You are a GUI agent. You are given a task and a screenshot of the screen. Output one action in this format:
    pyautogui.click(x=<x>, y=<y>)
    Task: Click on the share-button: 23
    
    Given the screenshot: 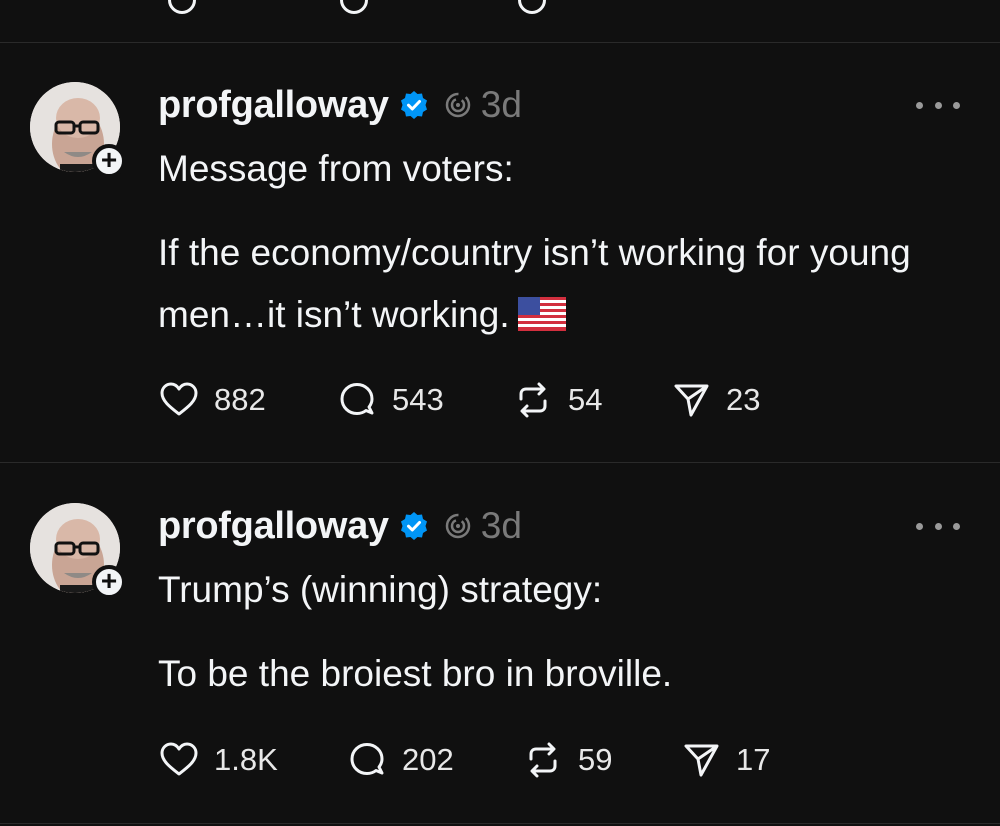 What is the action you would take?
    pyautogui.click(x=715, y=400)
    